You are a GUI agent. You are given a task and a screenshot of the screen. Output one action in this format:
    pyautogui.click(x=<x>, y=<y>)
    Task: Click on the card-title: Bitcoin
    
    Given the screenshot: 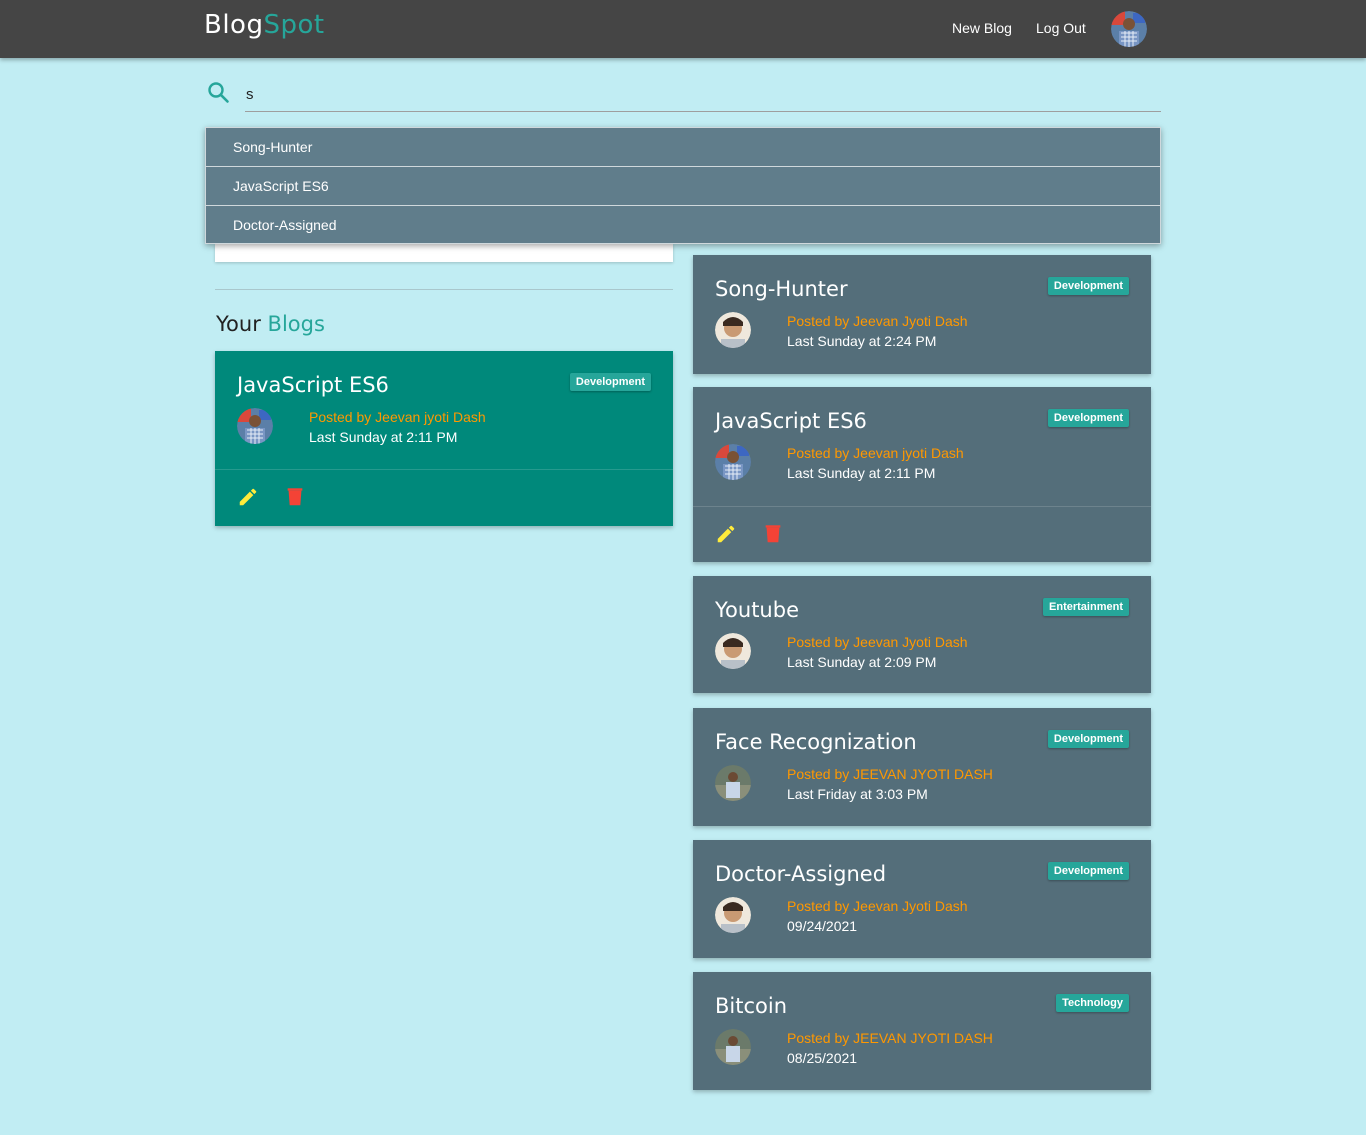 What is the action you would take?
    pyautogui.click(x=751, y=1006)
    